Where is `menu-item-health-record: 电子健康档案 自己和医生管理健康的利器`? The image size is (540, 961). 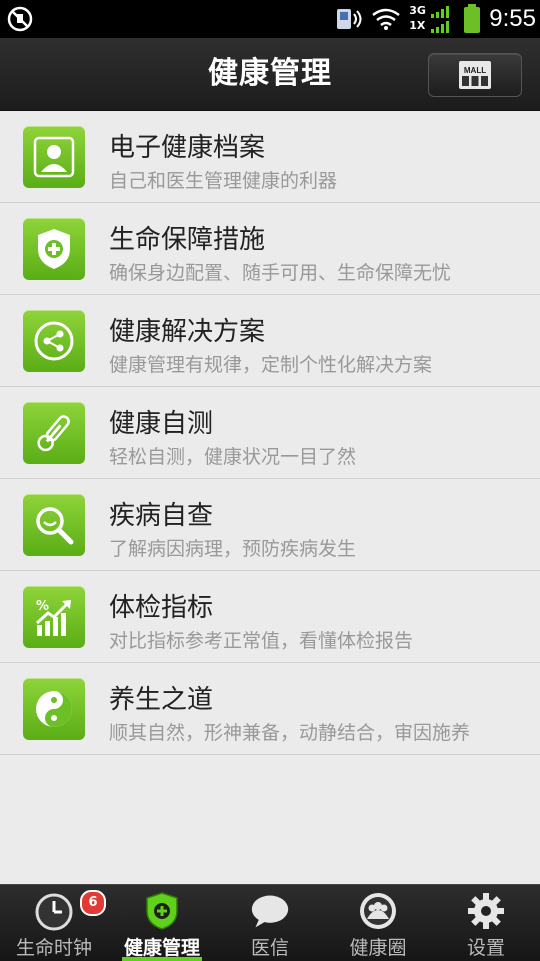
menu-item-health-record: 电子健康档案 自己和医生管理健康的利器 is located at coordinates (270, 157).